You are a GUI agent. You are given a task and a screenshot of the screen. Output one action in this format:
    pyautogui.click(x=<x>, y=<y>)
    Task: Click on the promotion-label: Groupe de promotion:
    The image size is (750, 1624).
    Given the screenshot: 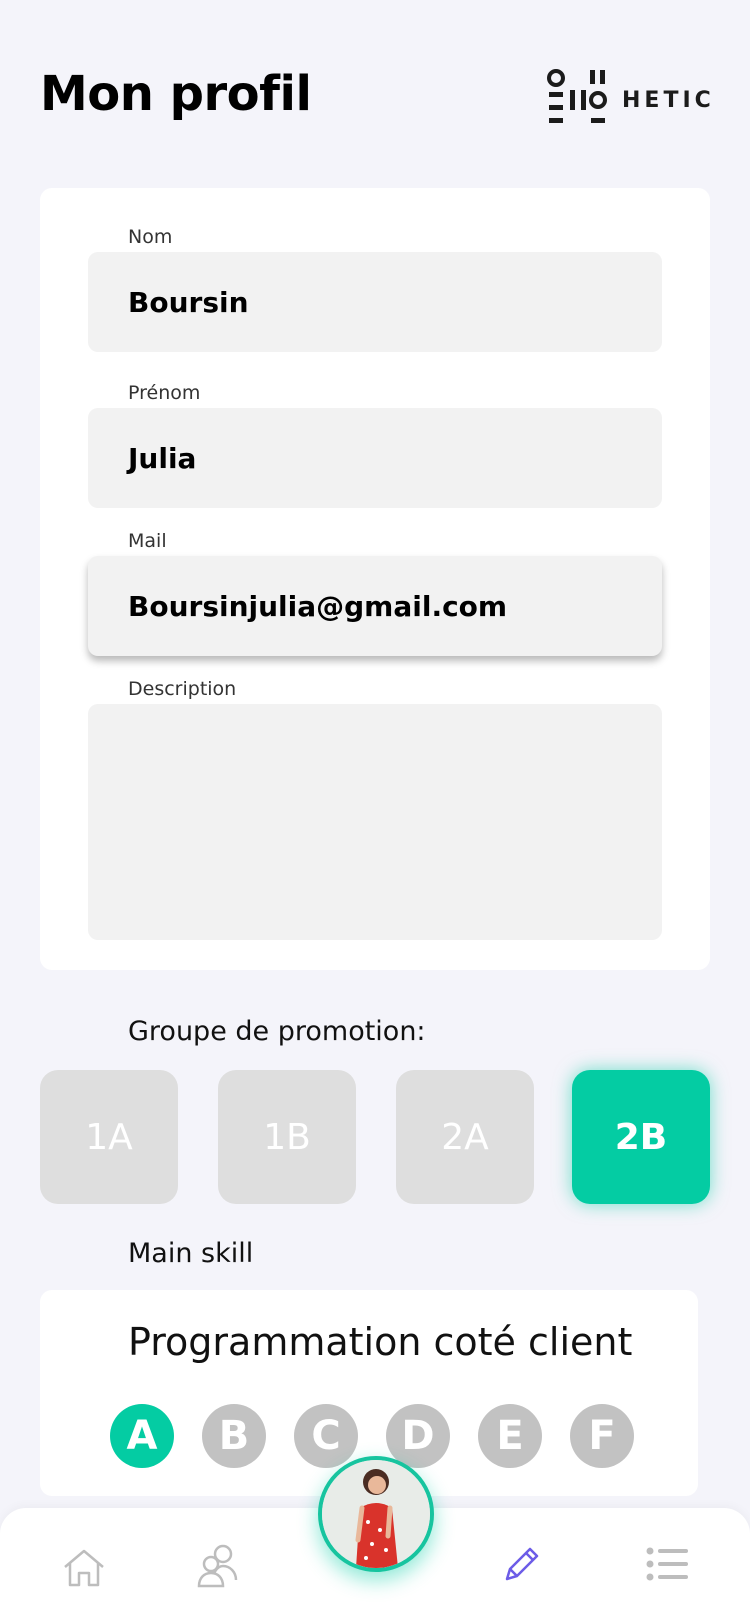 What is the action you would take?
    pyautogui.click(x=277, y=1031)
    